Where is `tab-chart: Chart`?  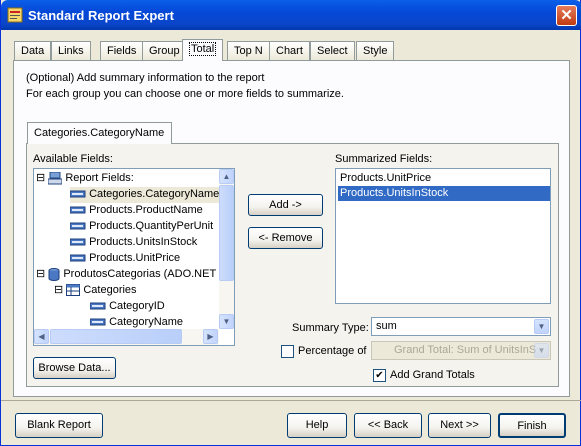 tab-chart: Chart is located at coordinates (289, 50).